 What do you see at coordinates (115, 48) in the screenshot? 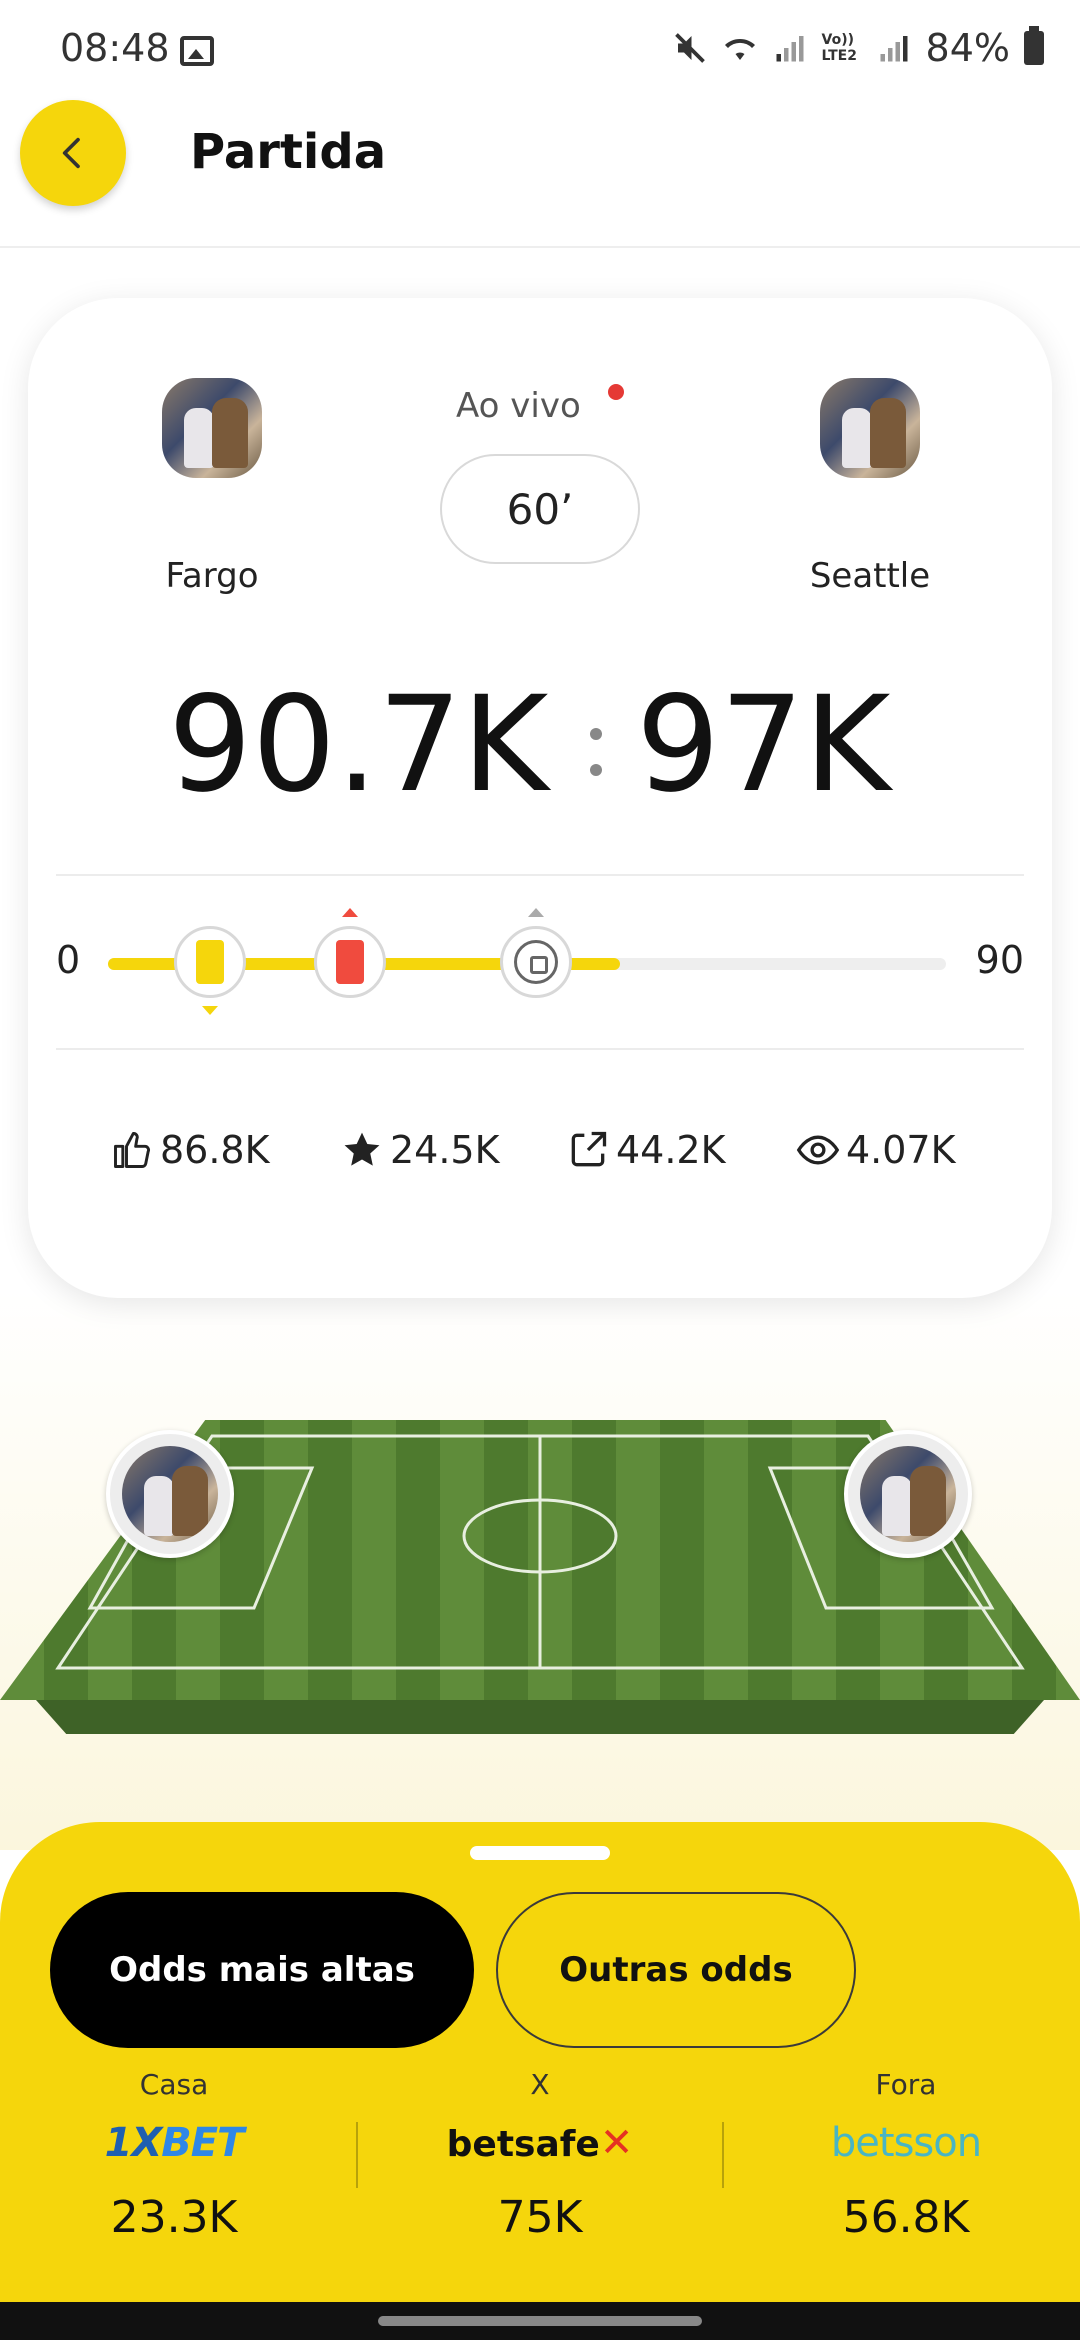
I see `status-time: 08:48` at bounding box center [115, 48].